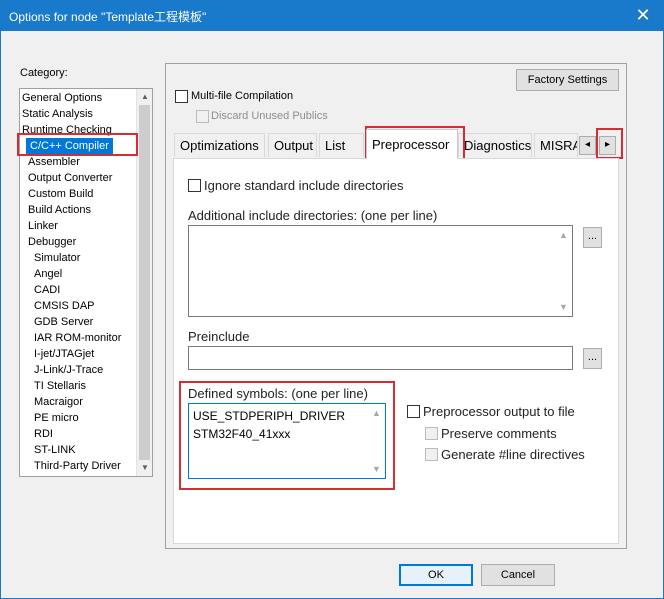 The image size is (664, 599). What do you see at coordinates (48, 274) in the screenshot?
I see `category-item: Angel` at bounding box center [48, 274].